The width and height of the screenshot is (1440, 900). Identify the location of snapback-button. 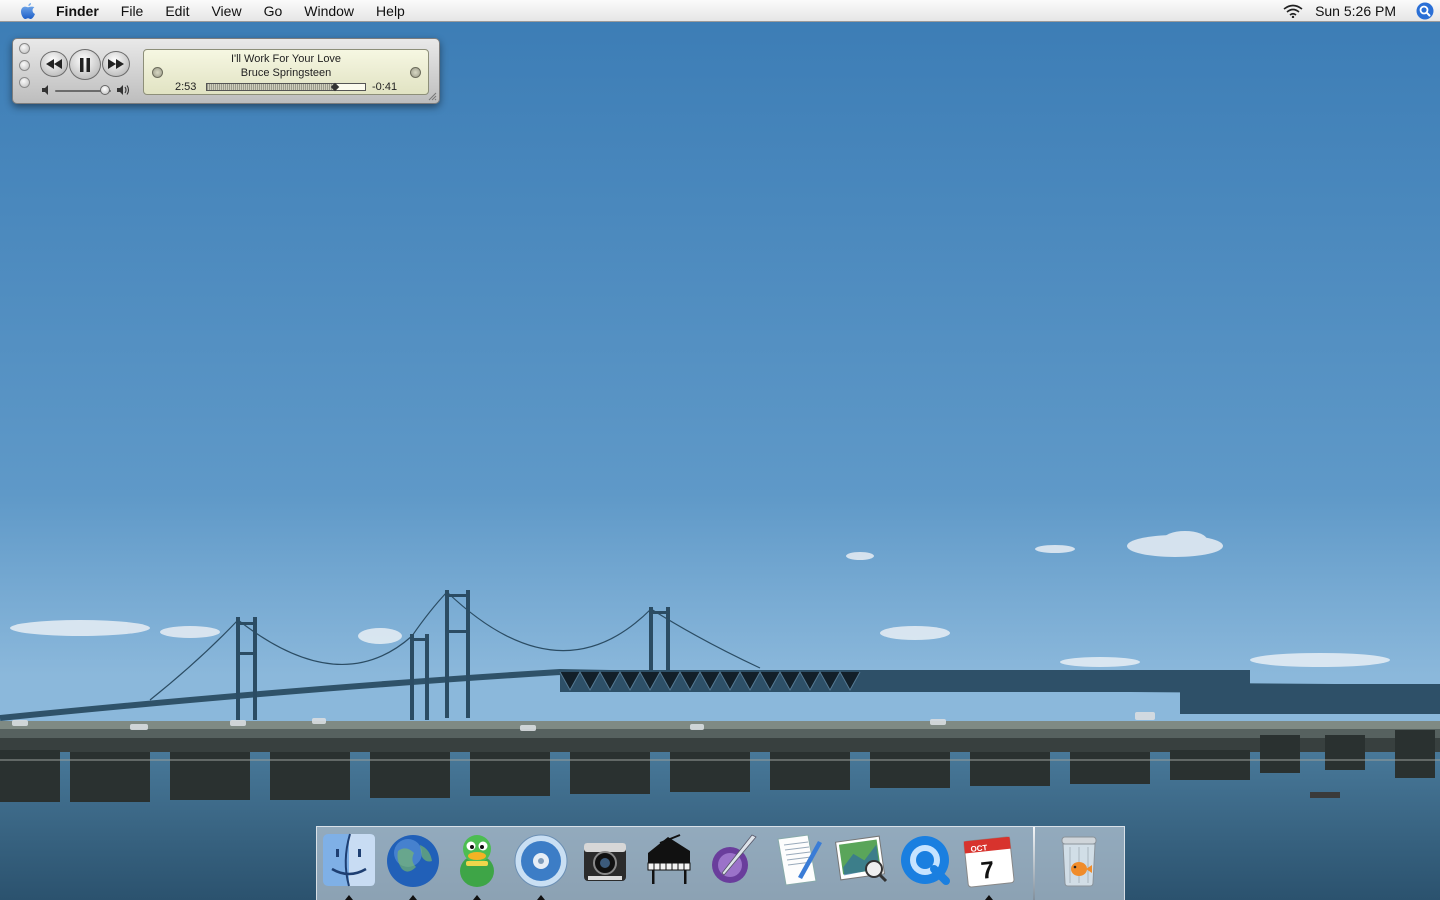
(157, 72).